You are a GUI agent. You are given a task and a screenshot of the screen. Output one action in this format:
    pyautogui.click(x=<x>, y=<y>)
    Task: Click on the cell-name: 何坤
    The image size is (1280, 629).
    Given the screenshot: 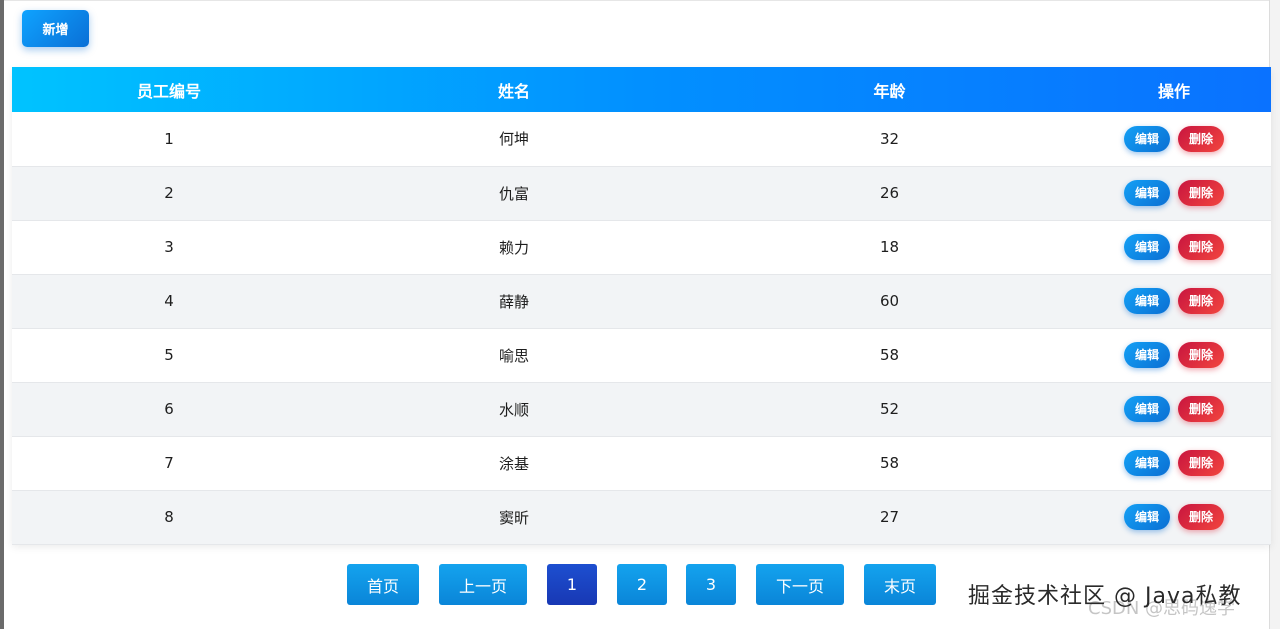 What is the action you would take?
    pyautogui.click(x=513, y=139)
    